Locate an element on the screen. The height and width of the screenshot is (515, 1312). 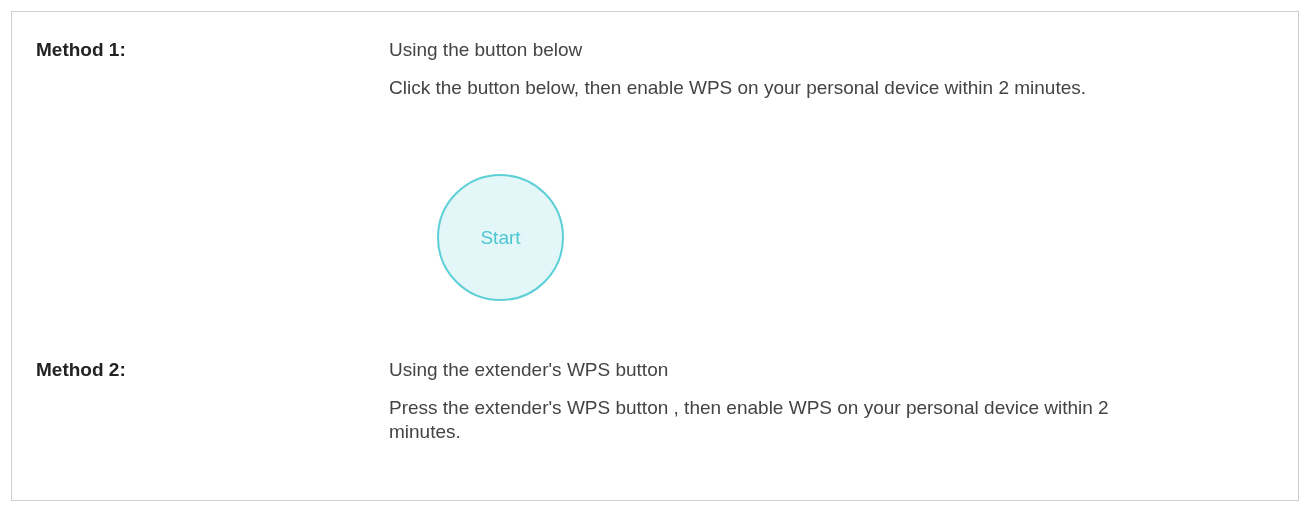
start-button: Start is located at coordinates (500, 237).